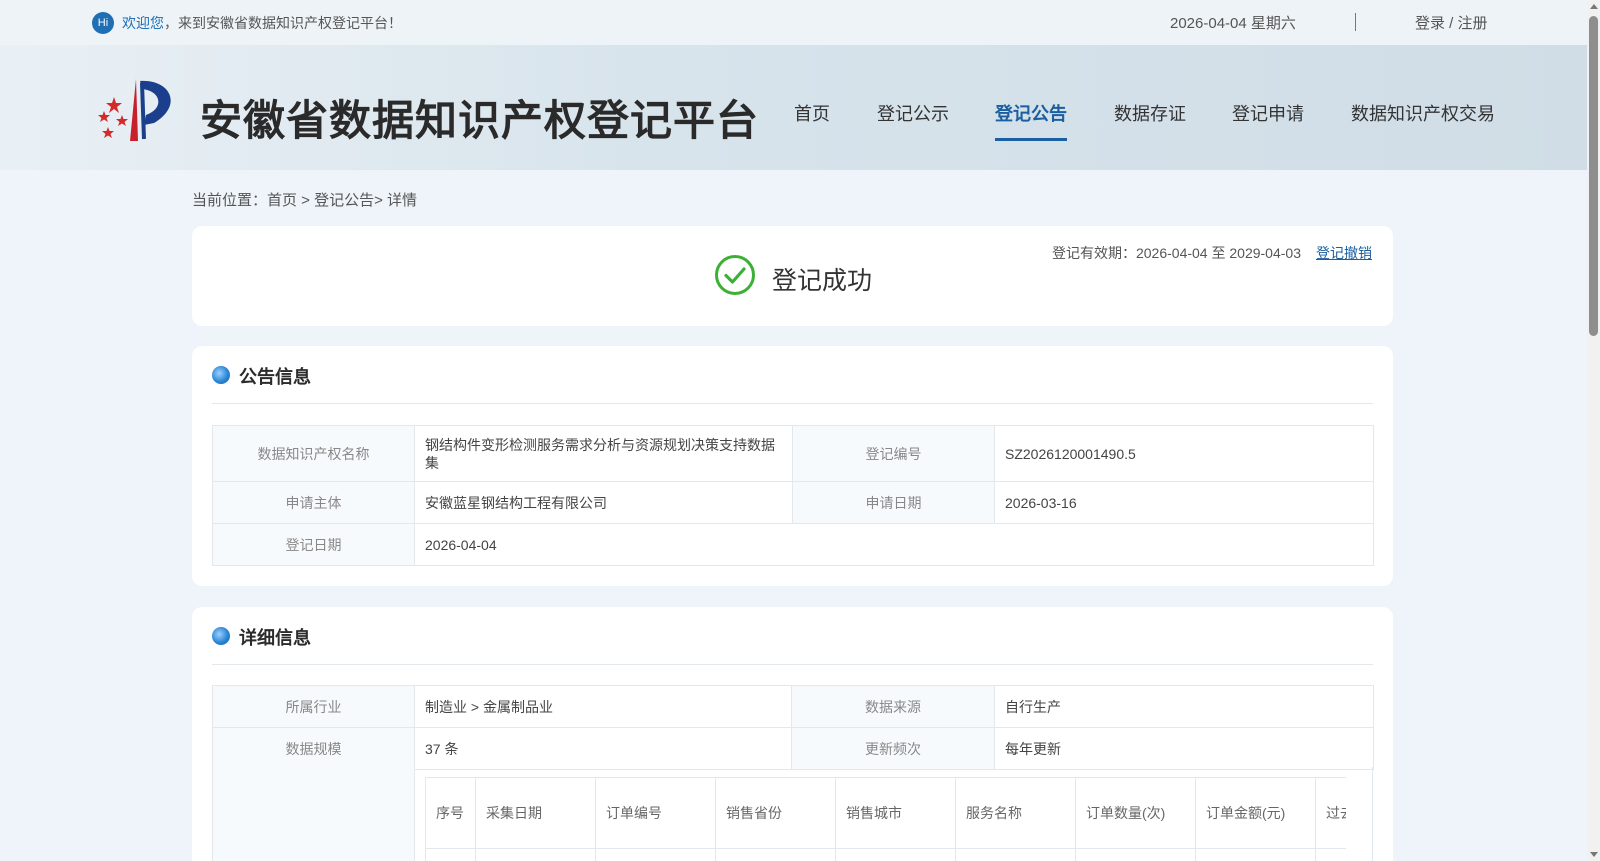  What do you see at coordinates (134, 110) in the screenshot?
I see `platform-logo-icon` at bounding box center [134, 110].